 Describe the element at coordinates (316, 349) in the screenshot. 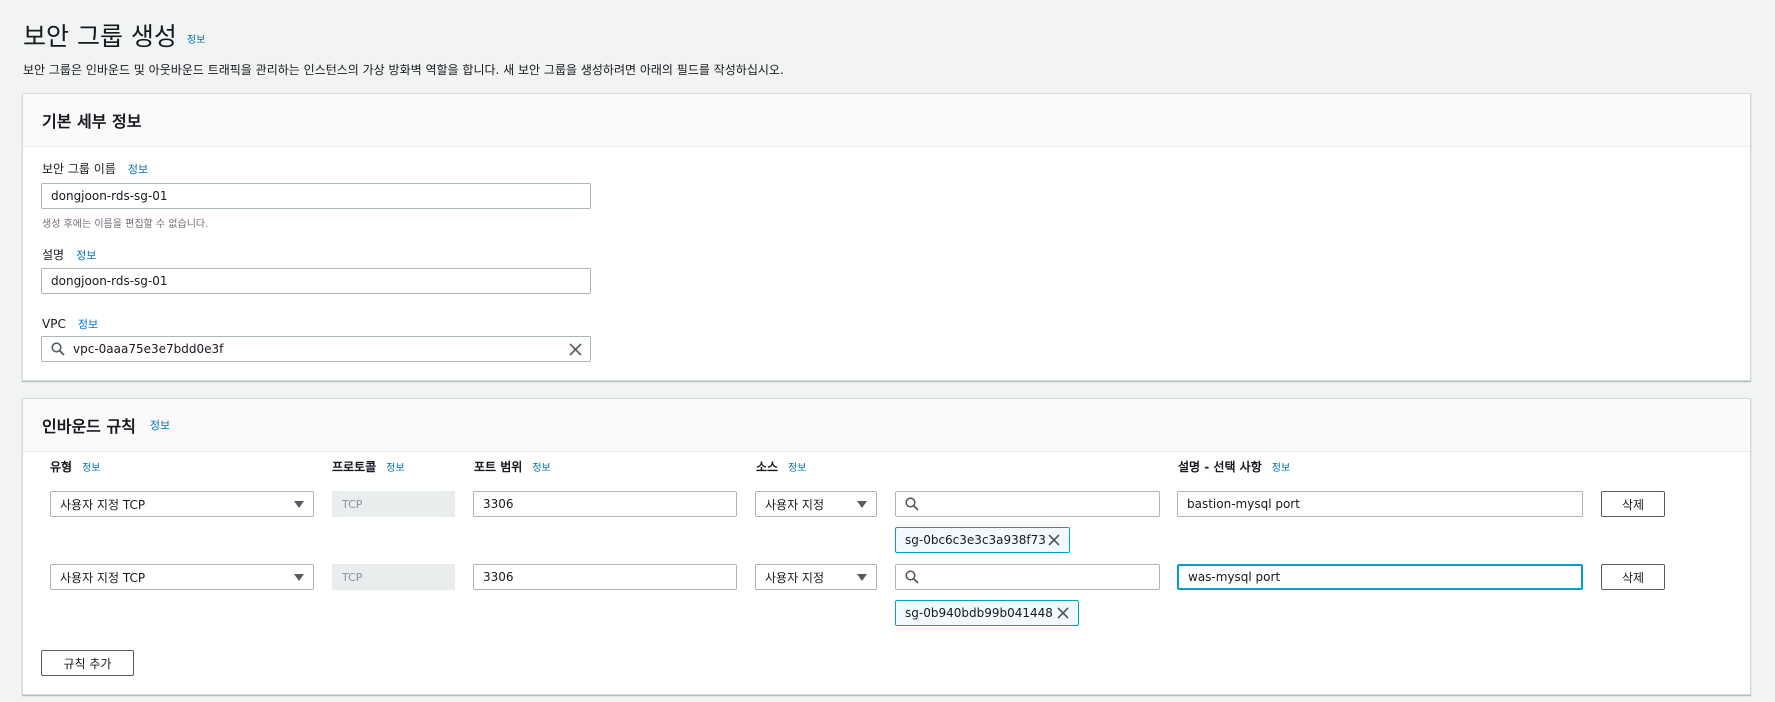

I see `vpc-select: vpc-0aaa75e3e7bdd0e3f` at that location.